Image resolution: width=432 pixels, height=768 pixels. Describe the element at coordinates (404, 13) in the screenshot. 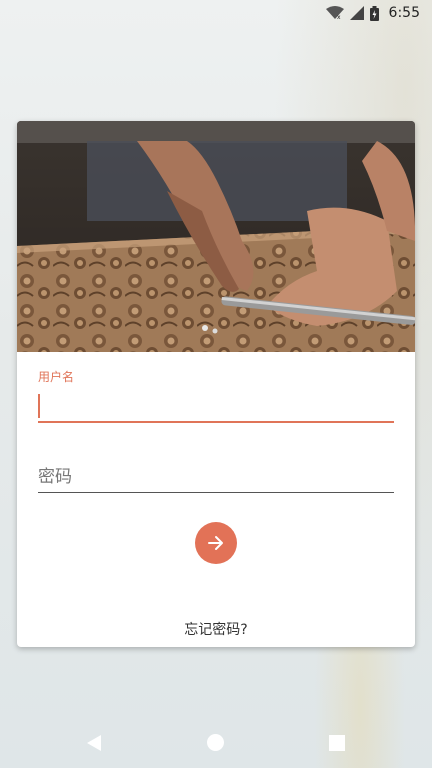

I see `status-time: 6:55` at that location.